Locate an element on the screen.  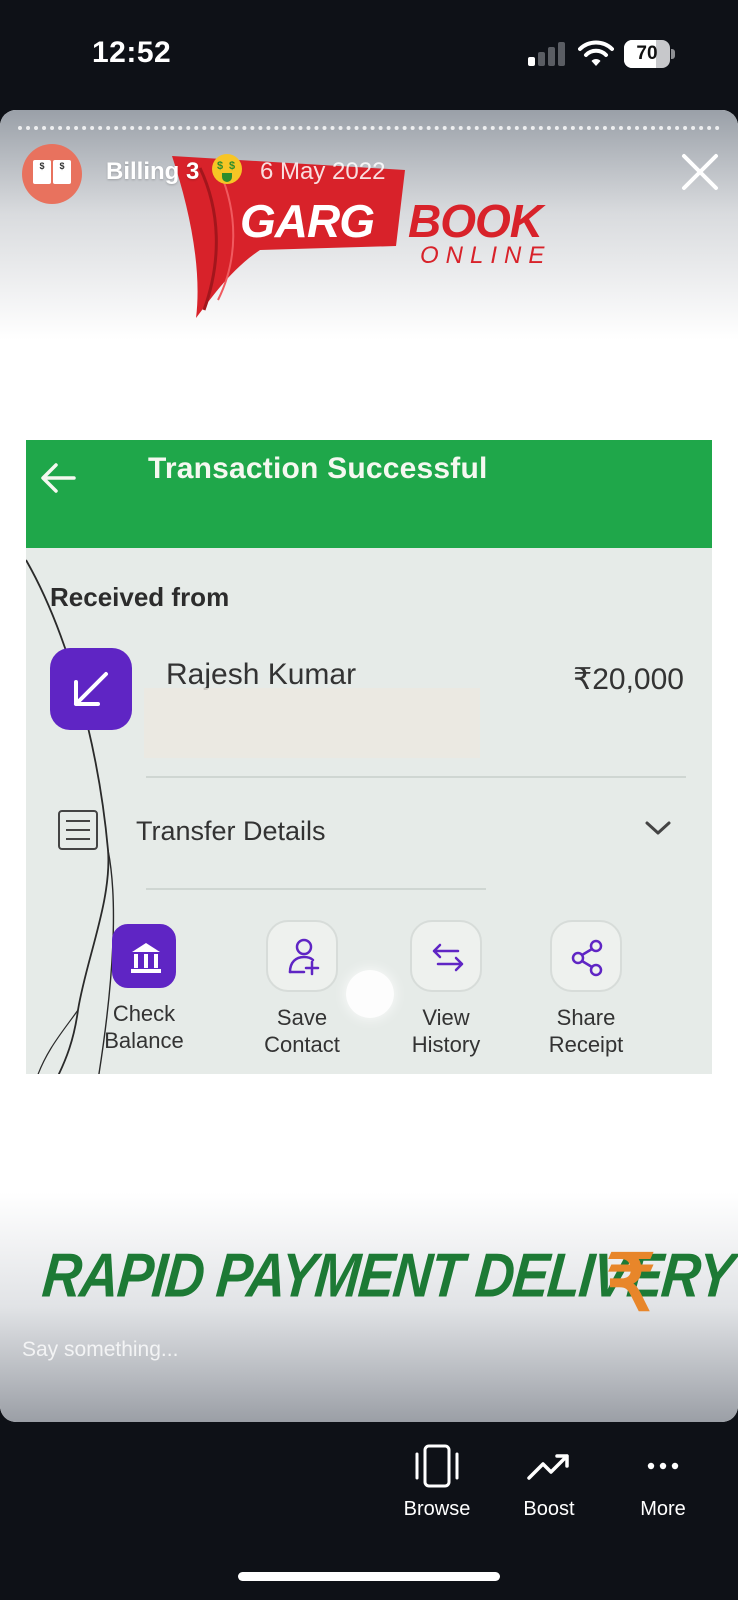
add-contact-icon is located at coordinates (302, 956).